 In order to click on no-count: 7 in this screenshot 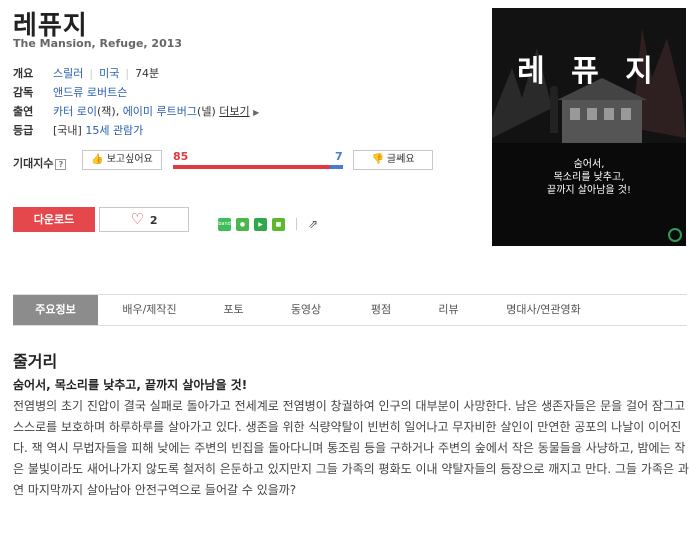, I will do `click(339, 156)`.